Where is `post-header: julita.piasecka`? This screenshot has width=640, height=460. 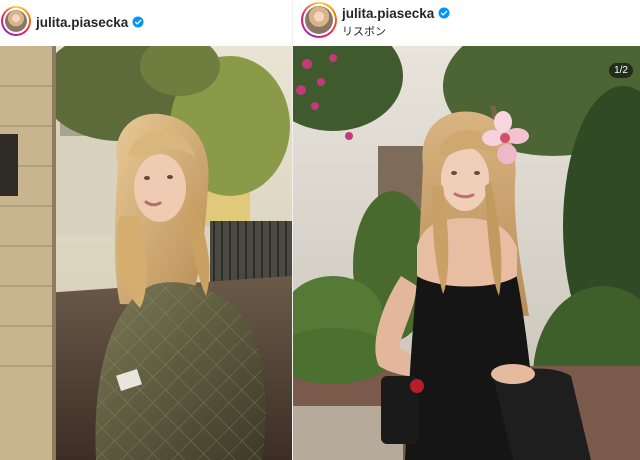
post-header: julita.piasecka is located at coordinates (146, 23).